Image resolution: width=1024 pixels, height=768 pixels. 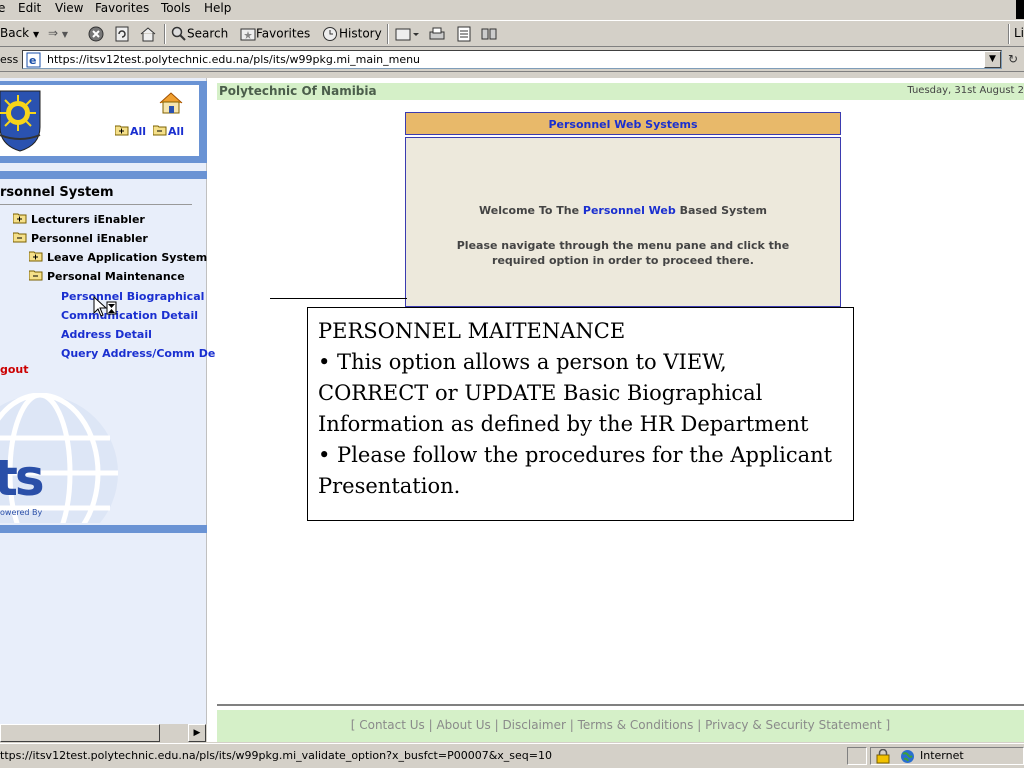 I want to click on edit-button, so click(x=464, y=34).